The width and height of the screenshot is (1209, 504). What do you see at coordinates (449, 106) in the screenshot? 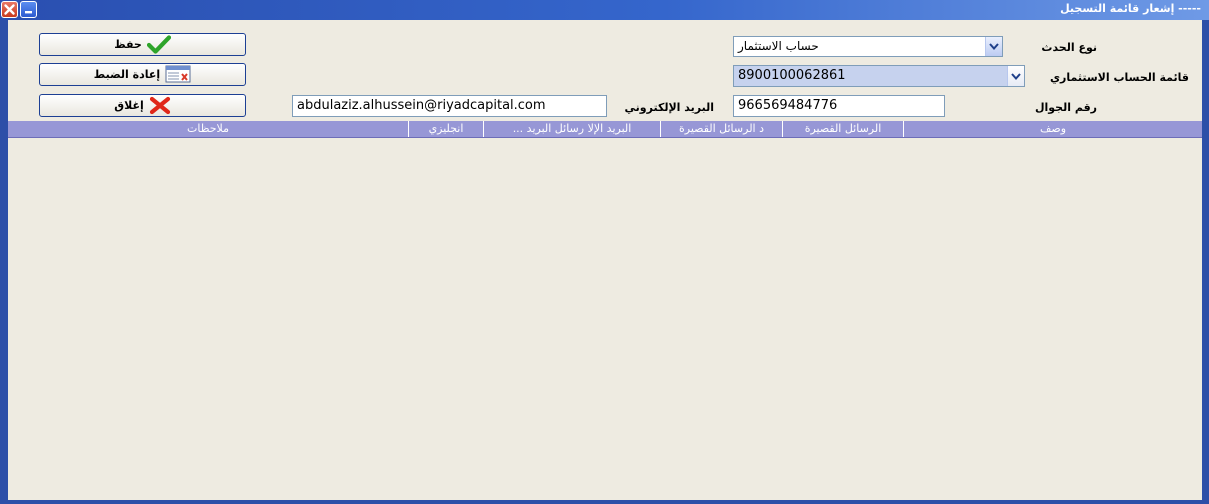
I see `email-field: abdulaziz.alhussein@riyadcapital.com` at bounding box center [449, 106].